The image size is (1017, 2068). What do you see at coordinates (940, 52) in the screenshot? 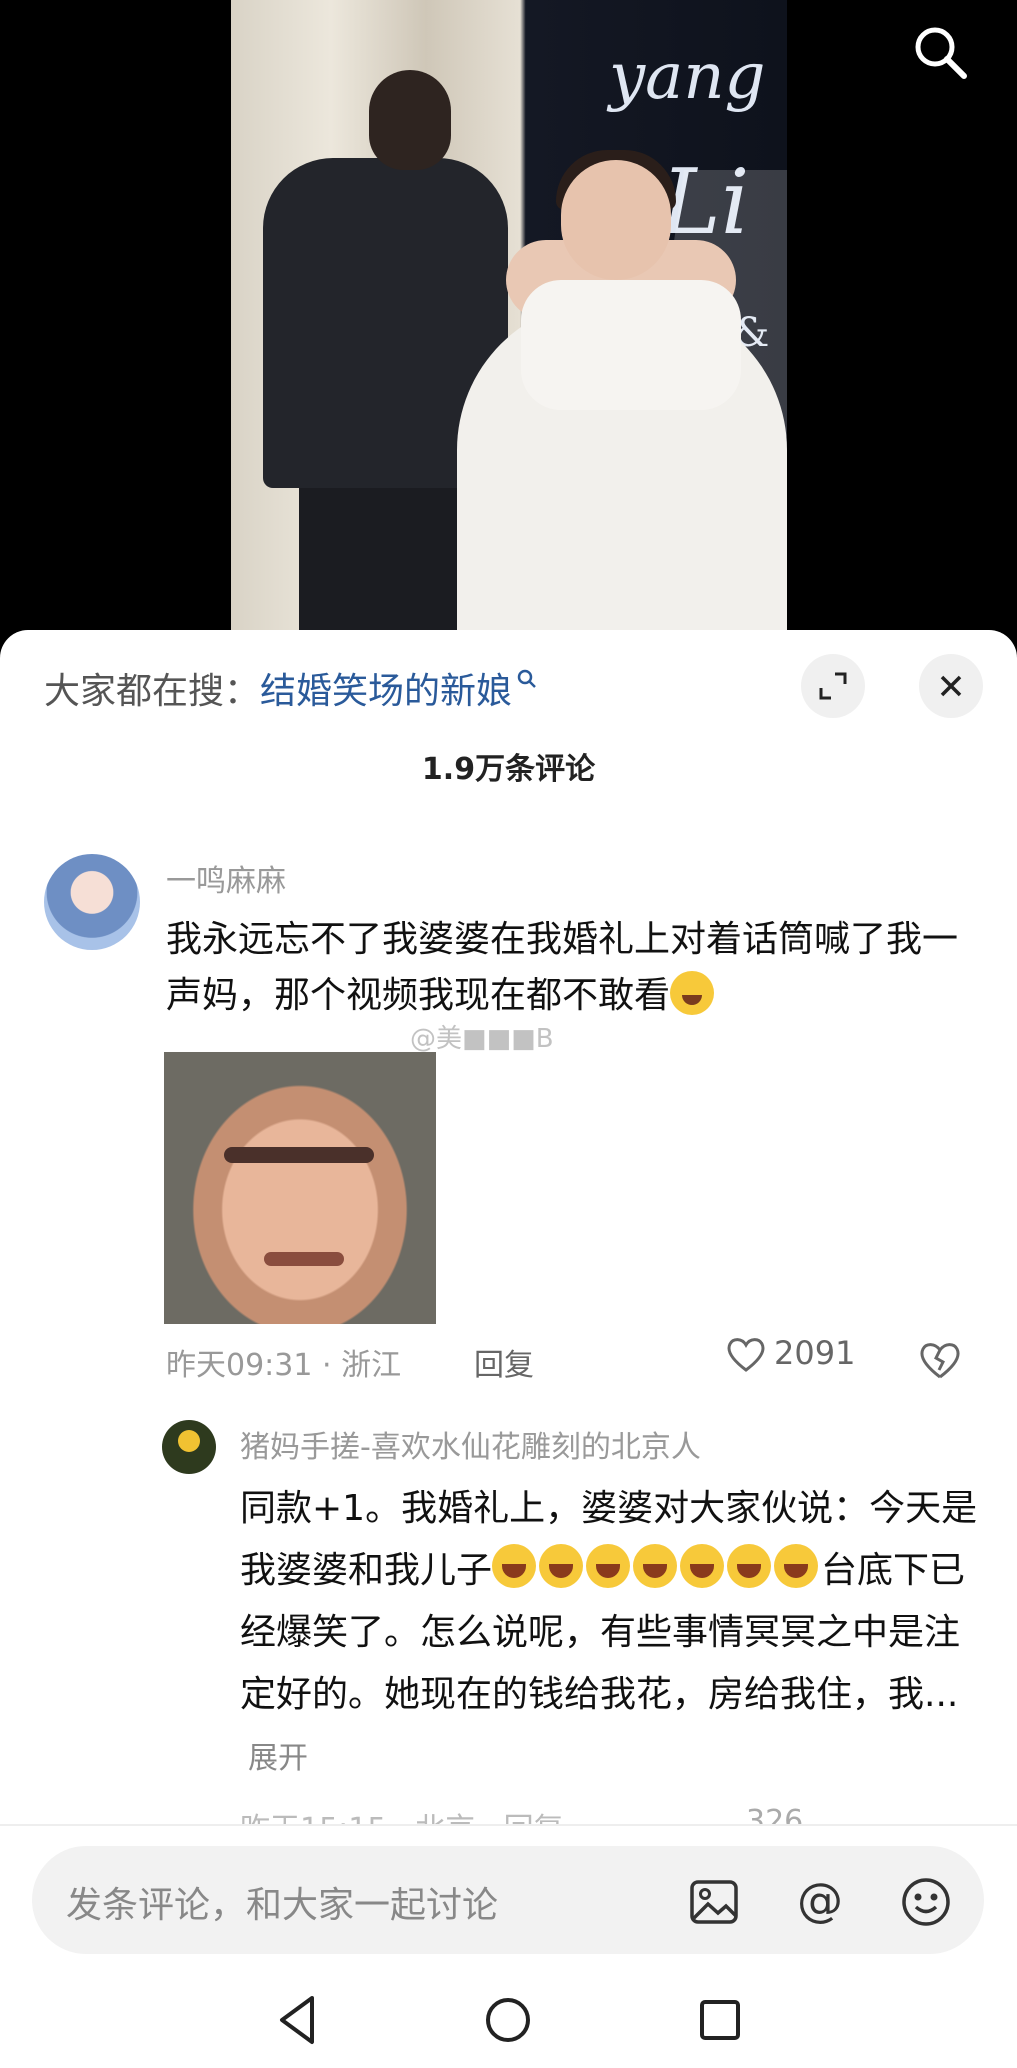
I see `search-icon` at bounding box center [940, 52].